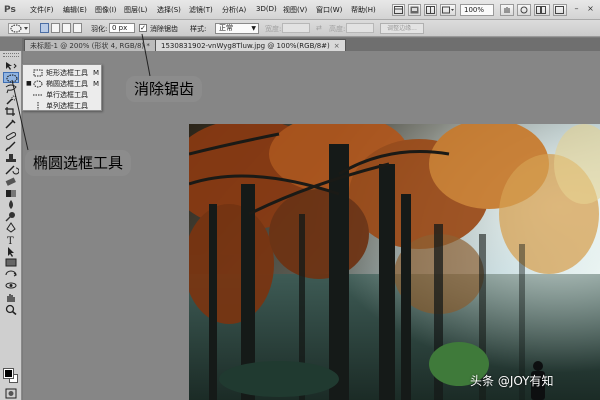  What do you see at coordinates (78, 163) in the screenshot?
I see `callout-elliptical-marquee: 椭圆选框工具` at bounding box center [78, 163].